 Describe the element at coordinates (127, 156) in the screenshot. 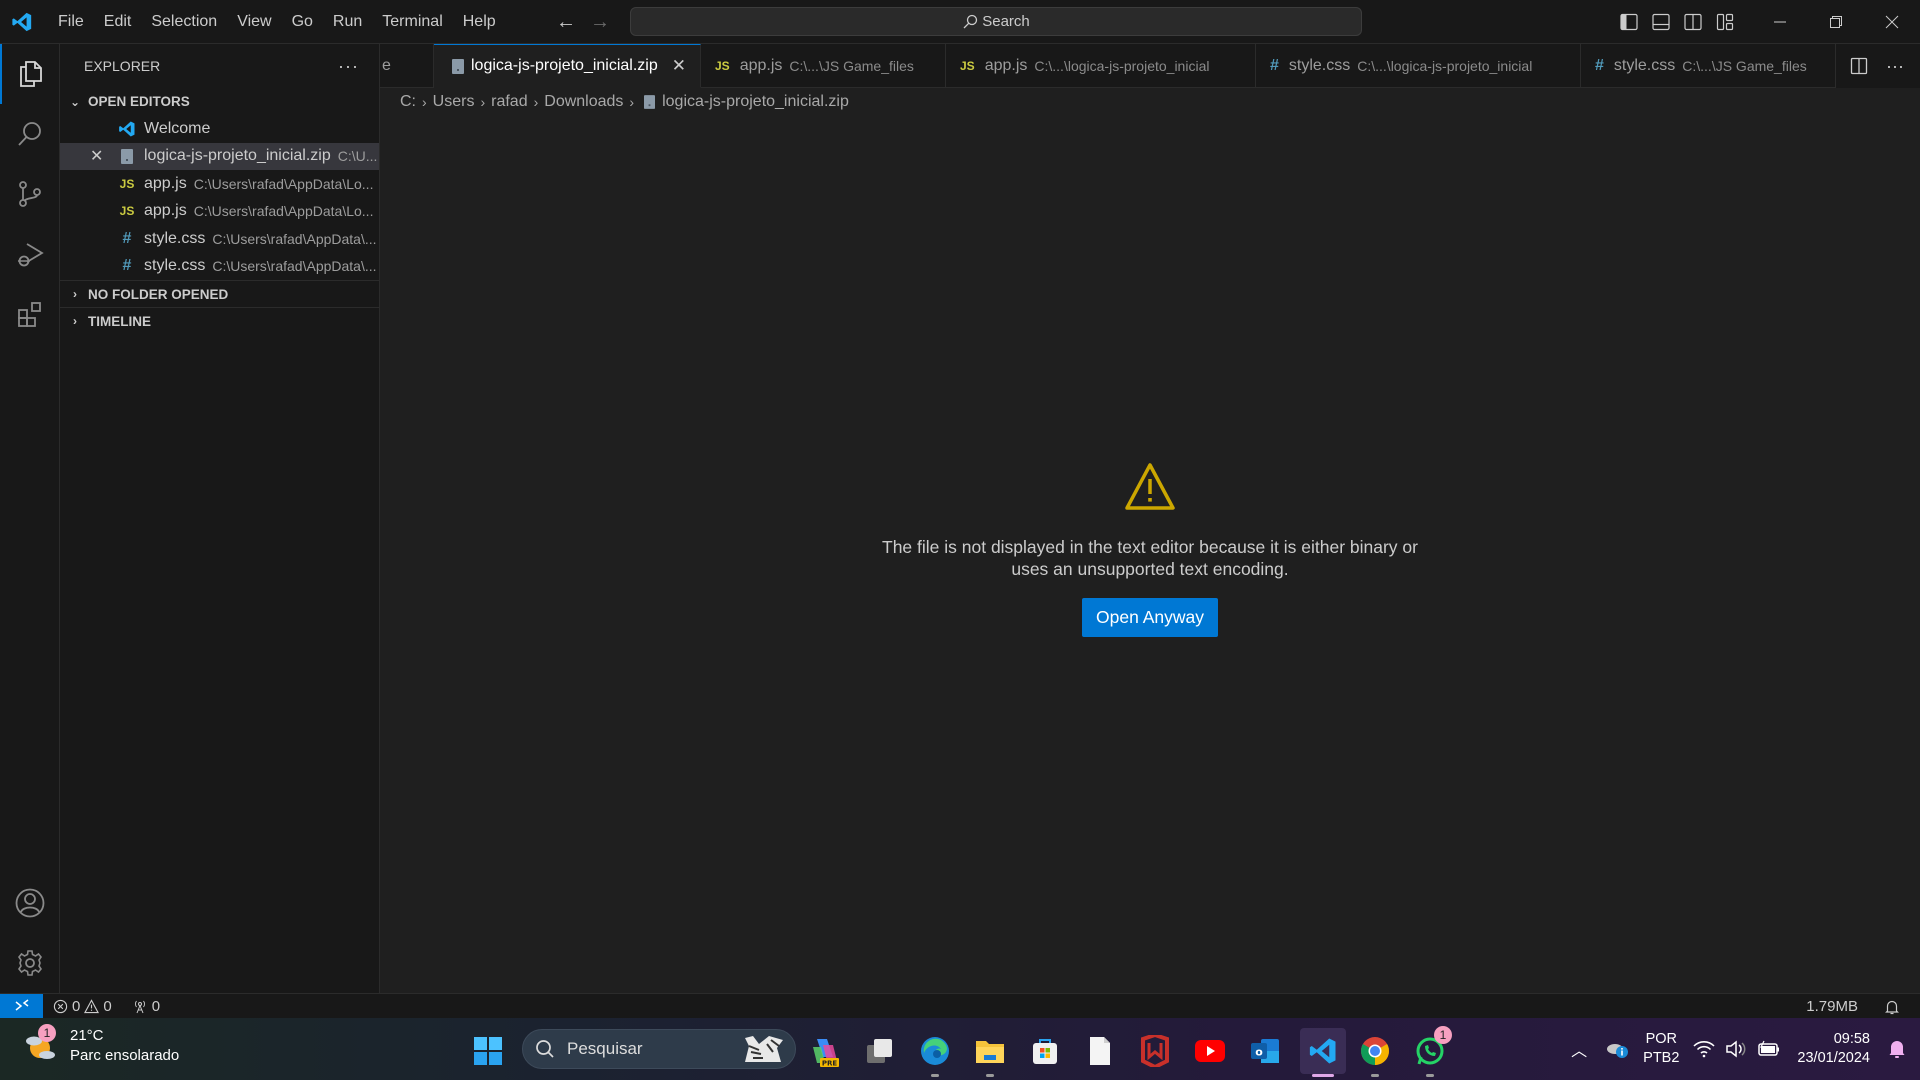

I see `binary-file-icon` at that location.